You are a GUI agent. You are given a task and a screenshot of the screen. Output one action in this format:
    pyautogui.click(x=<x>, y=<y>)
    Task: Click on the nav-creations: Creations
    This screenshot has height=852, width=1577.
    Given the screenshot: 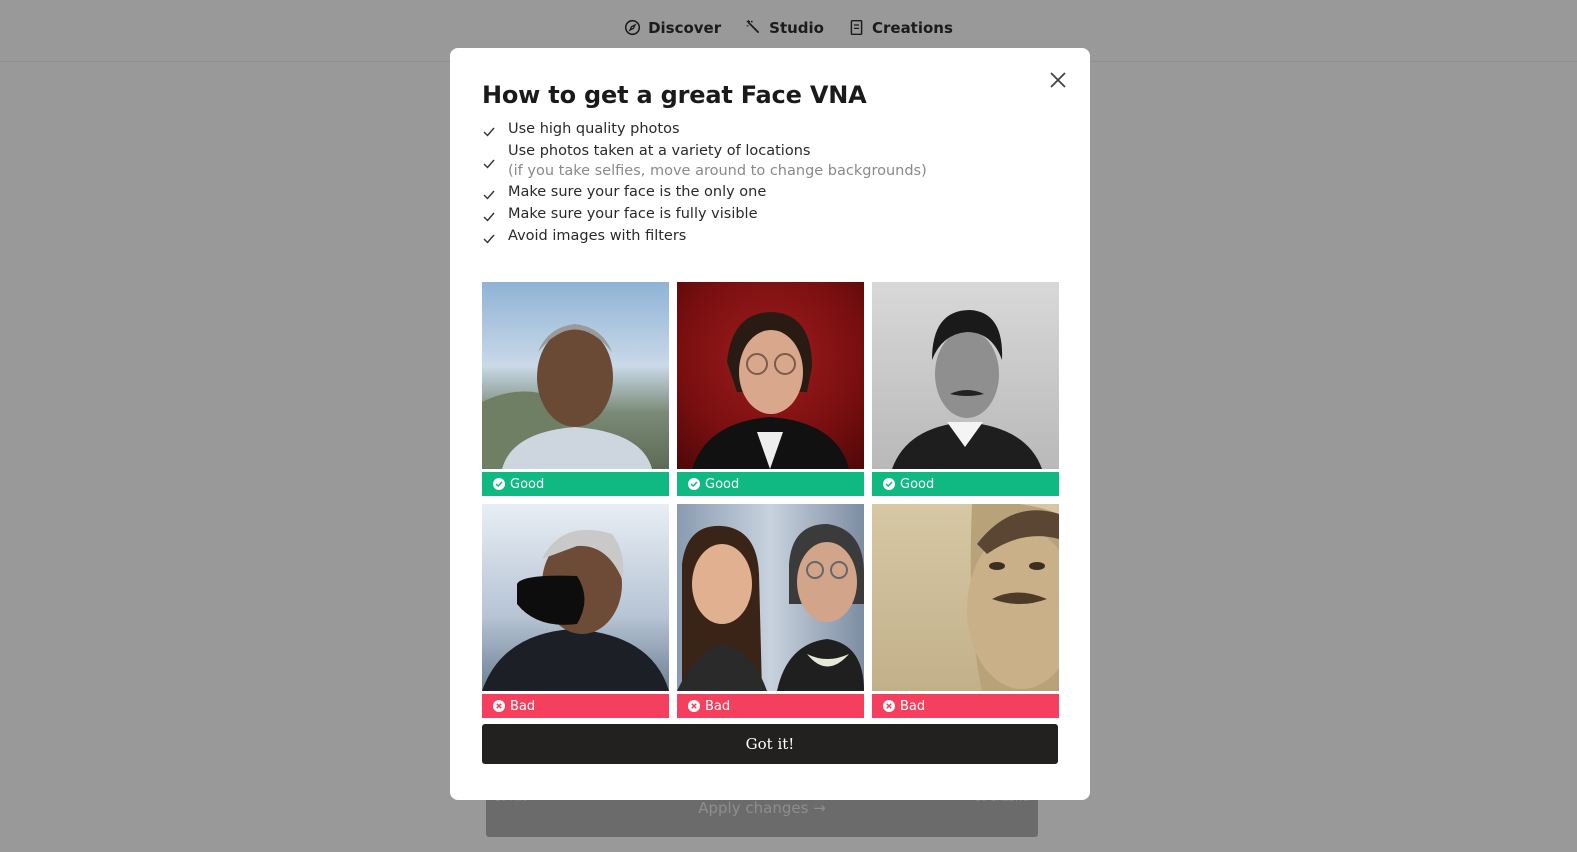 What is the action you would take?
    pyautogui.click(x=900, y=28)
    